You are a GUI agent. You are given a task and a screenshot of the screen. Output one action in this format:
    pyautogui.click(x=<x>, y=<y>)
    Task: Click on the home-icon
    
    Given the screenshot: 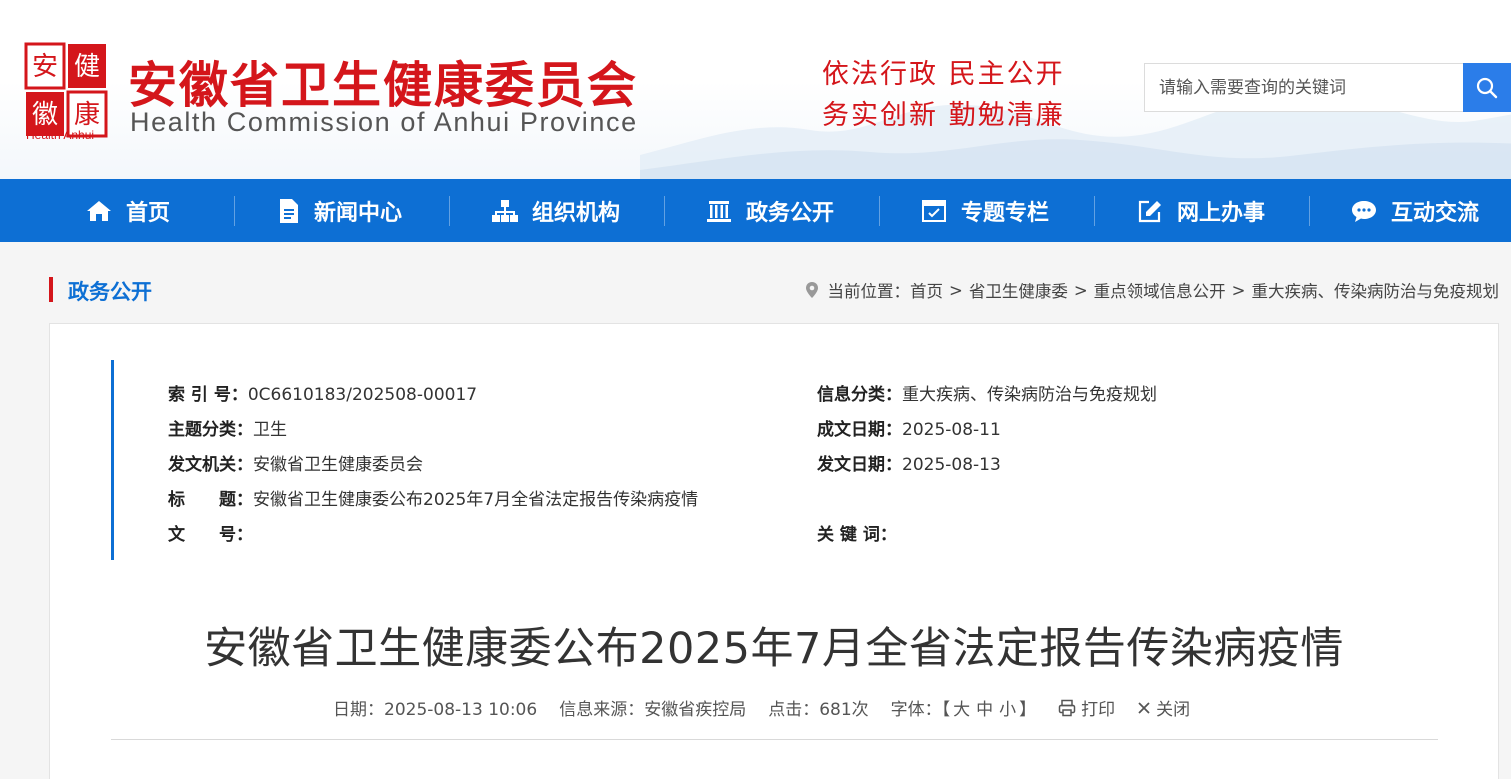 What is the action you would take?
    pyautogui.click(x=99, y=210)
    